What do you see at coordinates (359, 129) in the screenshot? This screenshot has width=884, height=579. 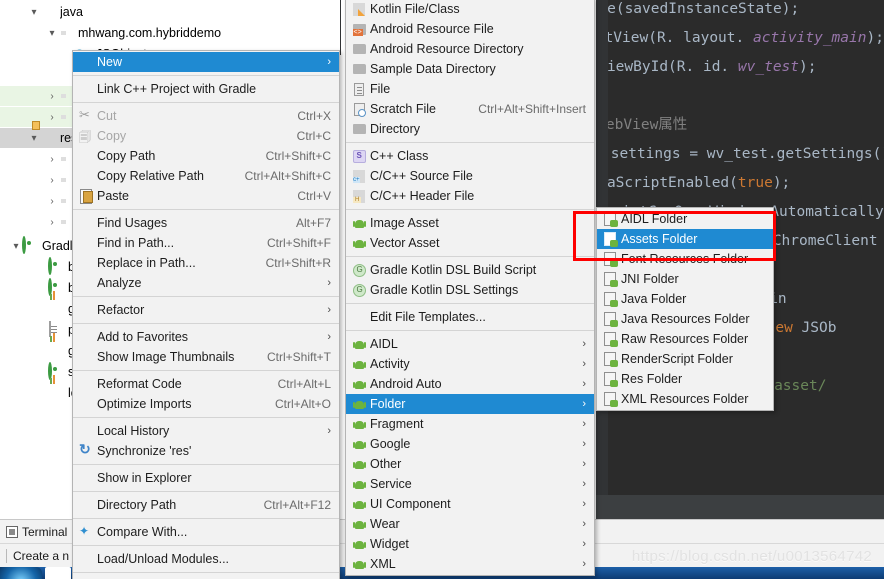 I see `new-submenu-item-directory-icon` at bounding box center [359, 129].